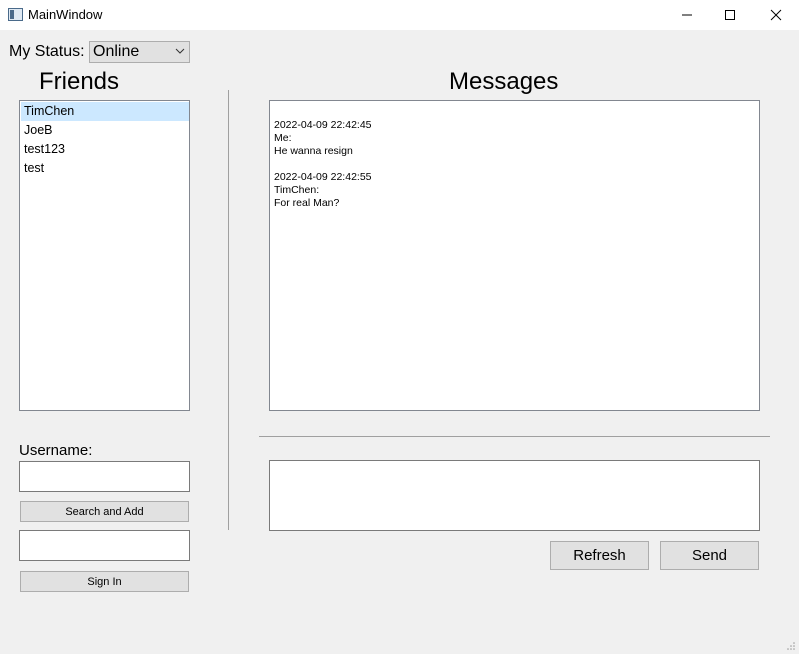 The height and width of the screenshot is (654, 799). What do you see at coordinates (79, 81) in the screenshot?
I see `friends-heading: Friends` at bounding box center [79, 81].